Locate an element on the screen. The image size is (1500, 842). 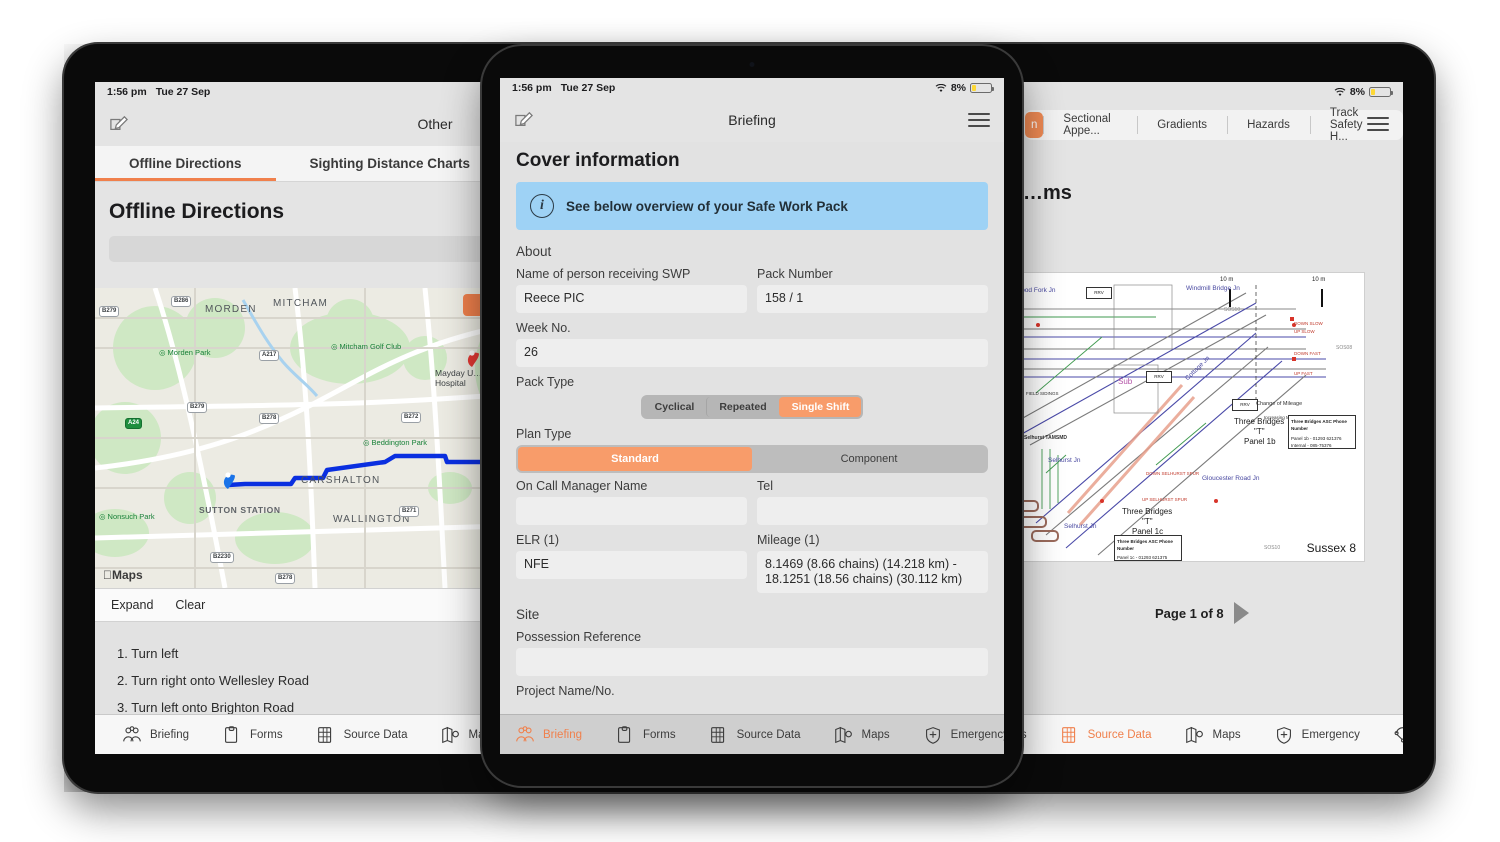
diagram-junction-5: Selhurst Jn is located at coordinates (1080, 526).